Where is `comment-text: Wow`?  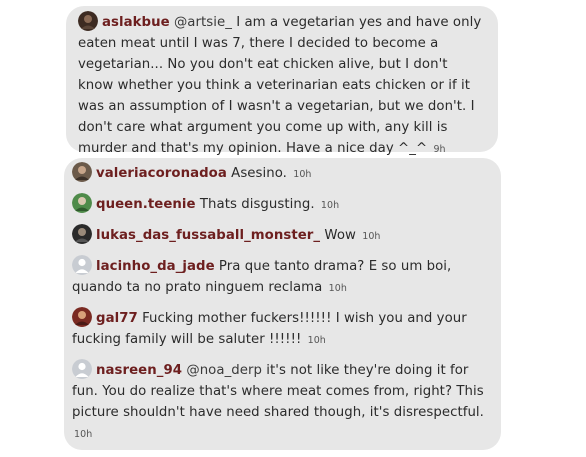
comment-text: Wow is located at coordinates (338, 235).